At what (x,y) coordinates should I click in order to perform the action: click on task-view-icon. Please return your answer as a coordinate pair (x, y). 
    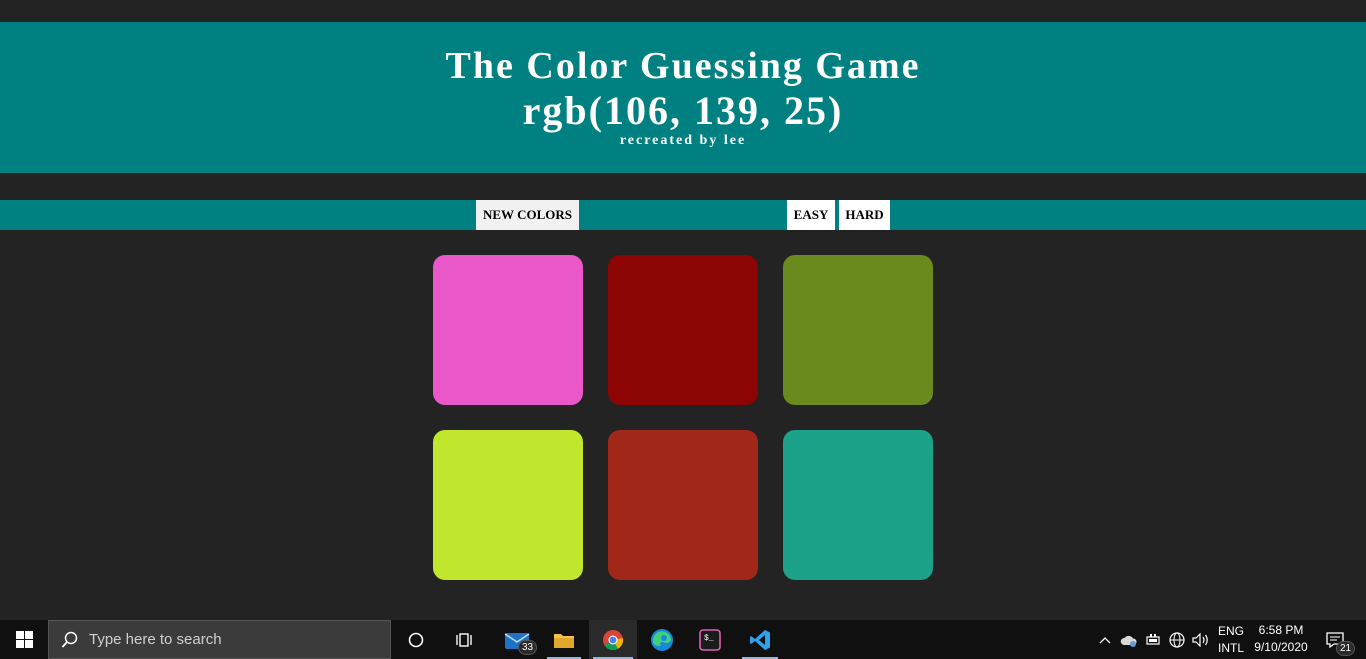
    Looking at the image, I should click on (464, 639).